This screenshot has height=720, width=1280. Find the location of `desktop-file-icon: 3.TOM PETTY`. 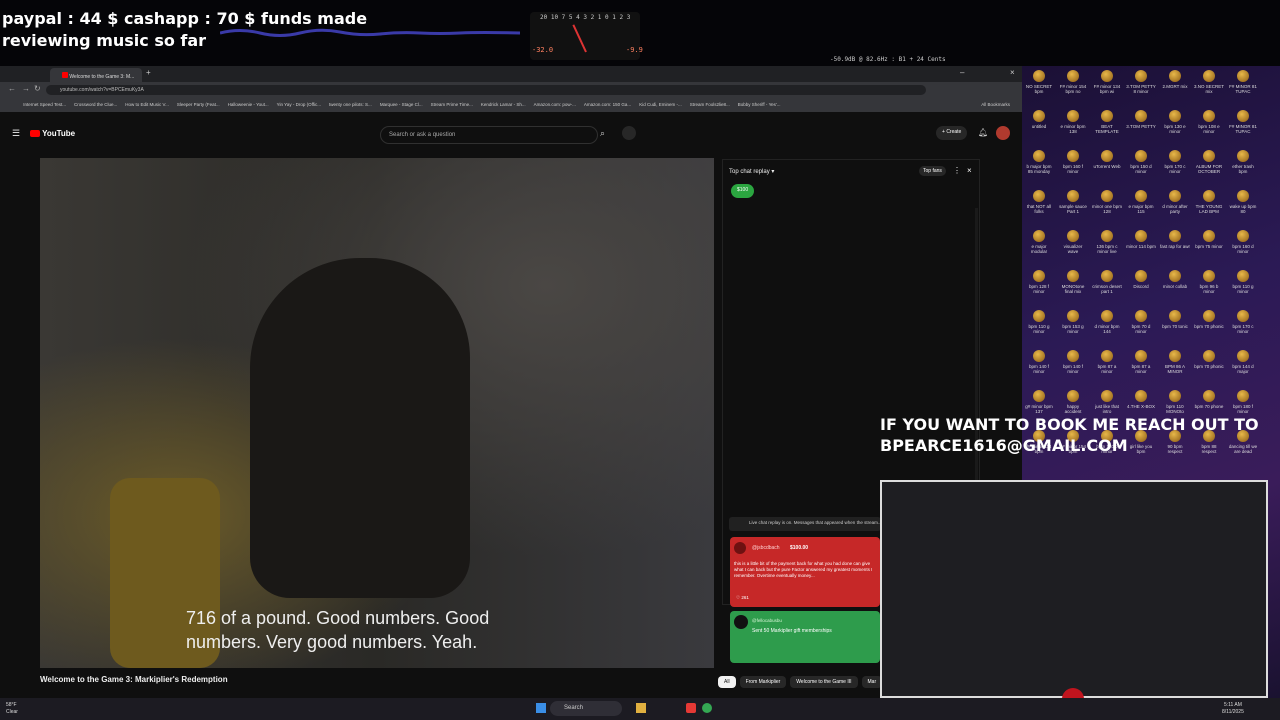

desktop-file-icon: 3.TOM PETTY is located at coordinates (1141, 119).